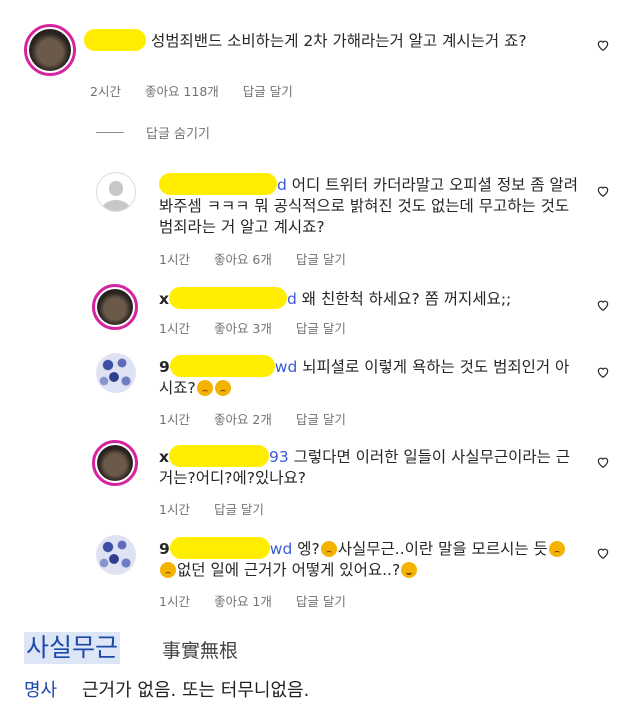 The width and height of the screenshot is (640, 713). I want to click on comment-meta: 1시간 좋아요 6개 답글 달기, so click(259, 258).